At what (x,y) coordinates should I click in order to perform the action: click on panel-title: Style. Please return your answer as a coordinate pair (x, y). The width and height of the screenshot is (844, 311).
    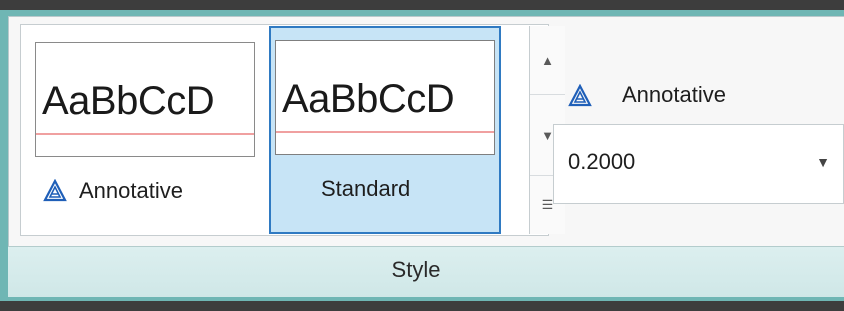
    Looking at the image, I should click on (416, 269).